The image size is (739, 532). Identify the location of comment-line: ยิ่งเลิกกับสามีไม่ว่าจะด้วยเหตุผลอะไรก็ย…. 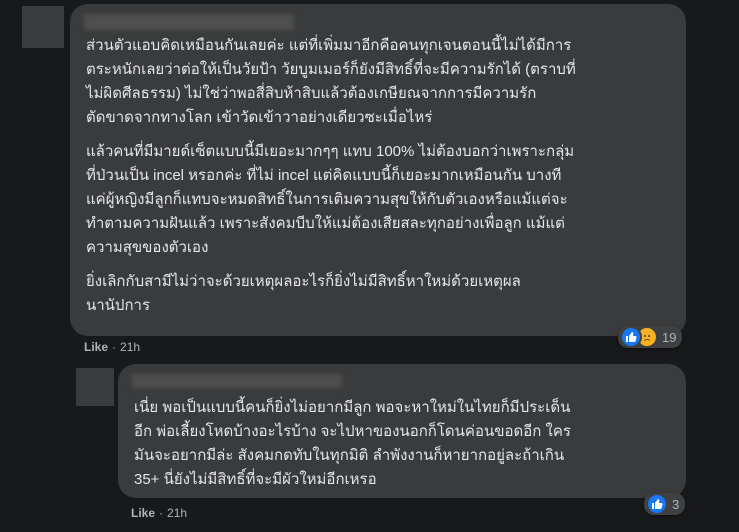
(303, 281).